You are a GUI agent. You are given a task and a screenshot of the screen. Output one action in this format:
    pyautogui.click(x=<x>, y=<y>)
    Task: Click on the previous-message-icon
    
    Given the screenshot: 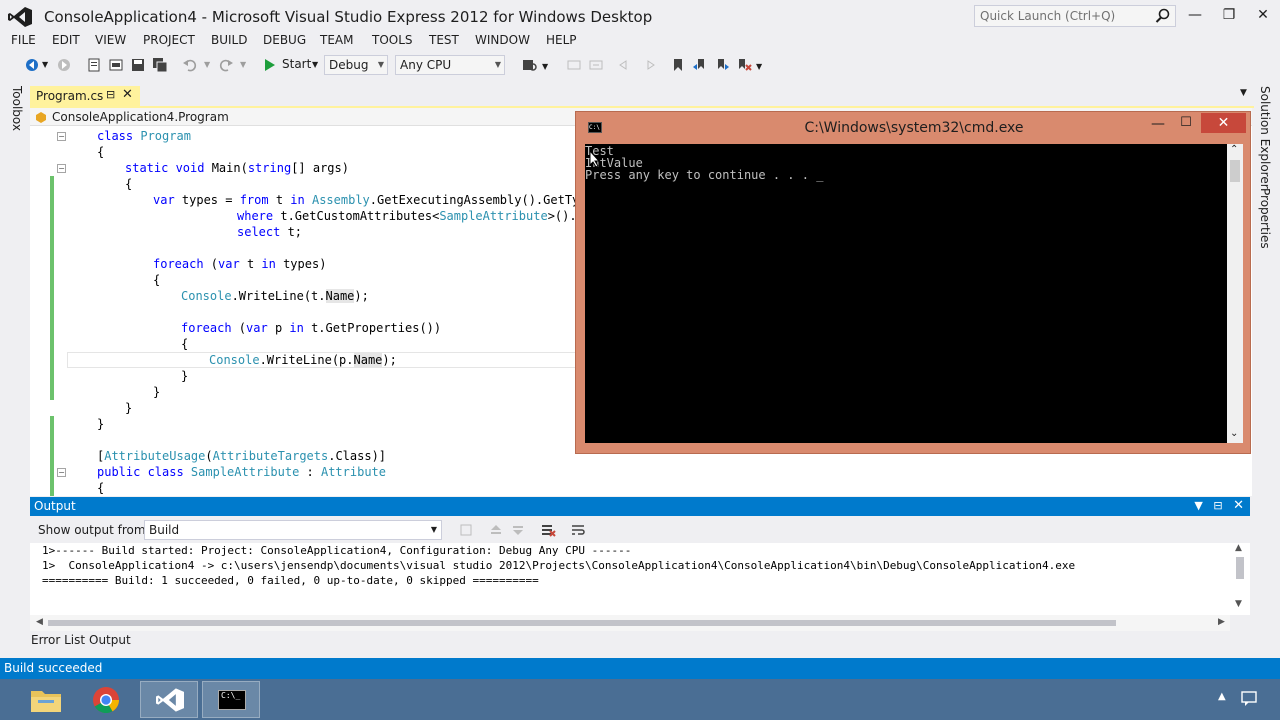 What is the action you would take?
    pyautogui.click(x=496, y=530)
    